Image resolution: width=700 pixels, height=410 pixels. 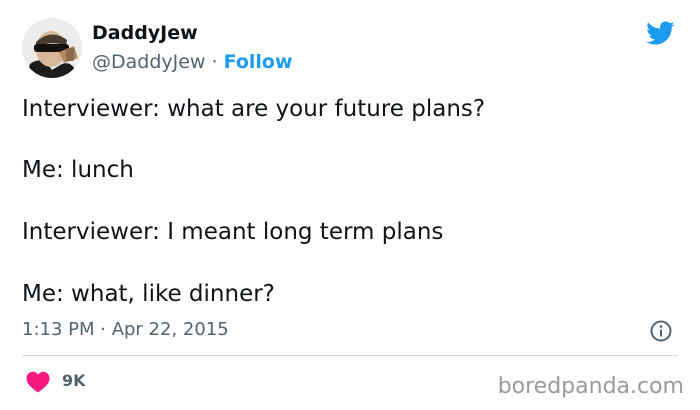 I want to click on tweet-text-line: Me: lunch, so click(x=78, y=170).